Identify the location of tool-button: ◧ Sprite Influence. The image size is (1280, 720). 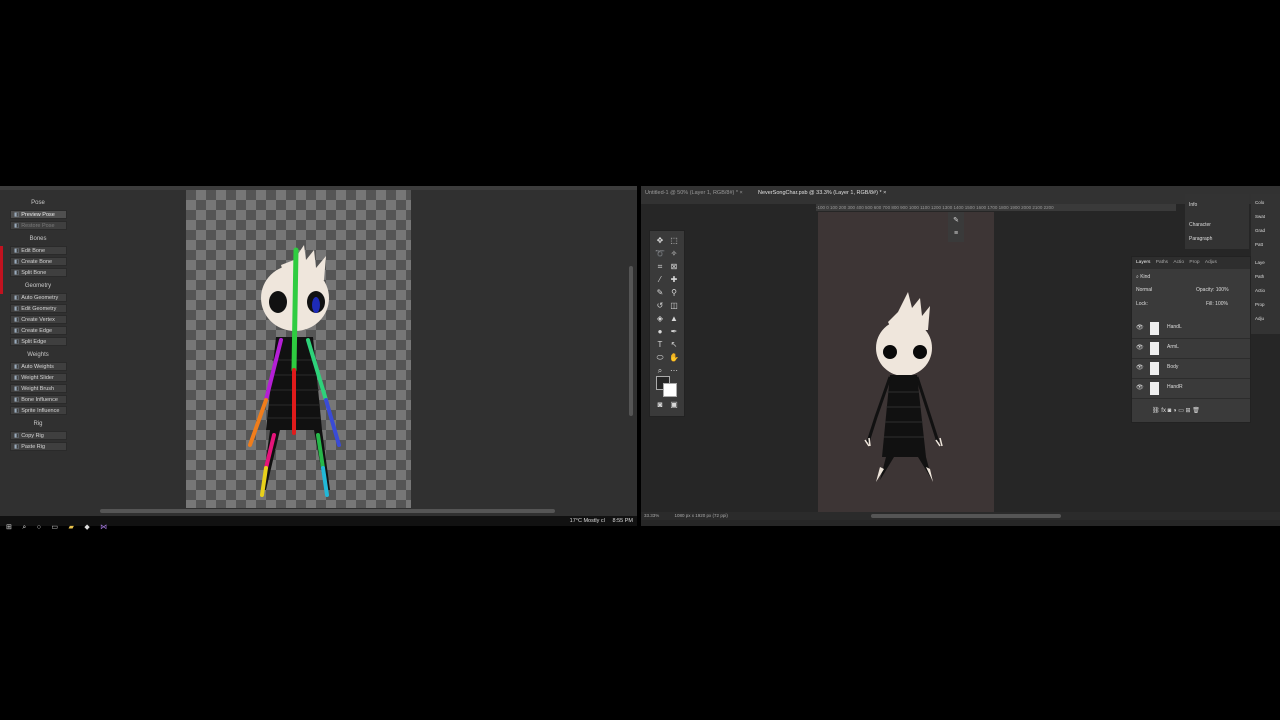
(38, 410).